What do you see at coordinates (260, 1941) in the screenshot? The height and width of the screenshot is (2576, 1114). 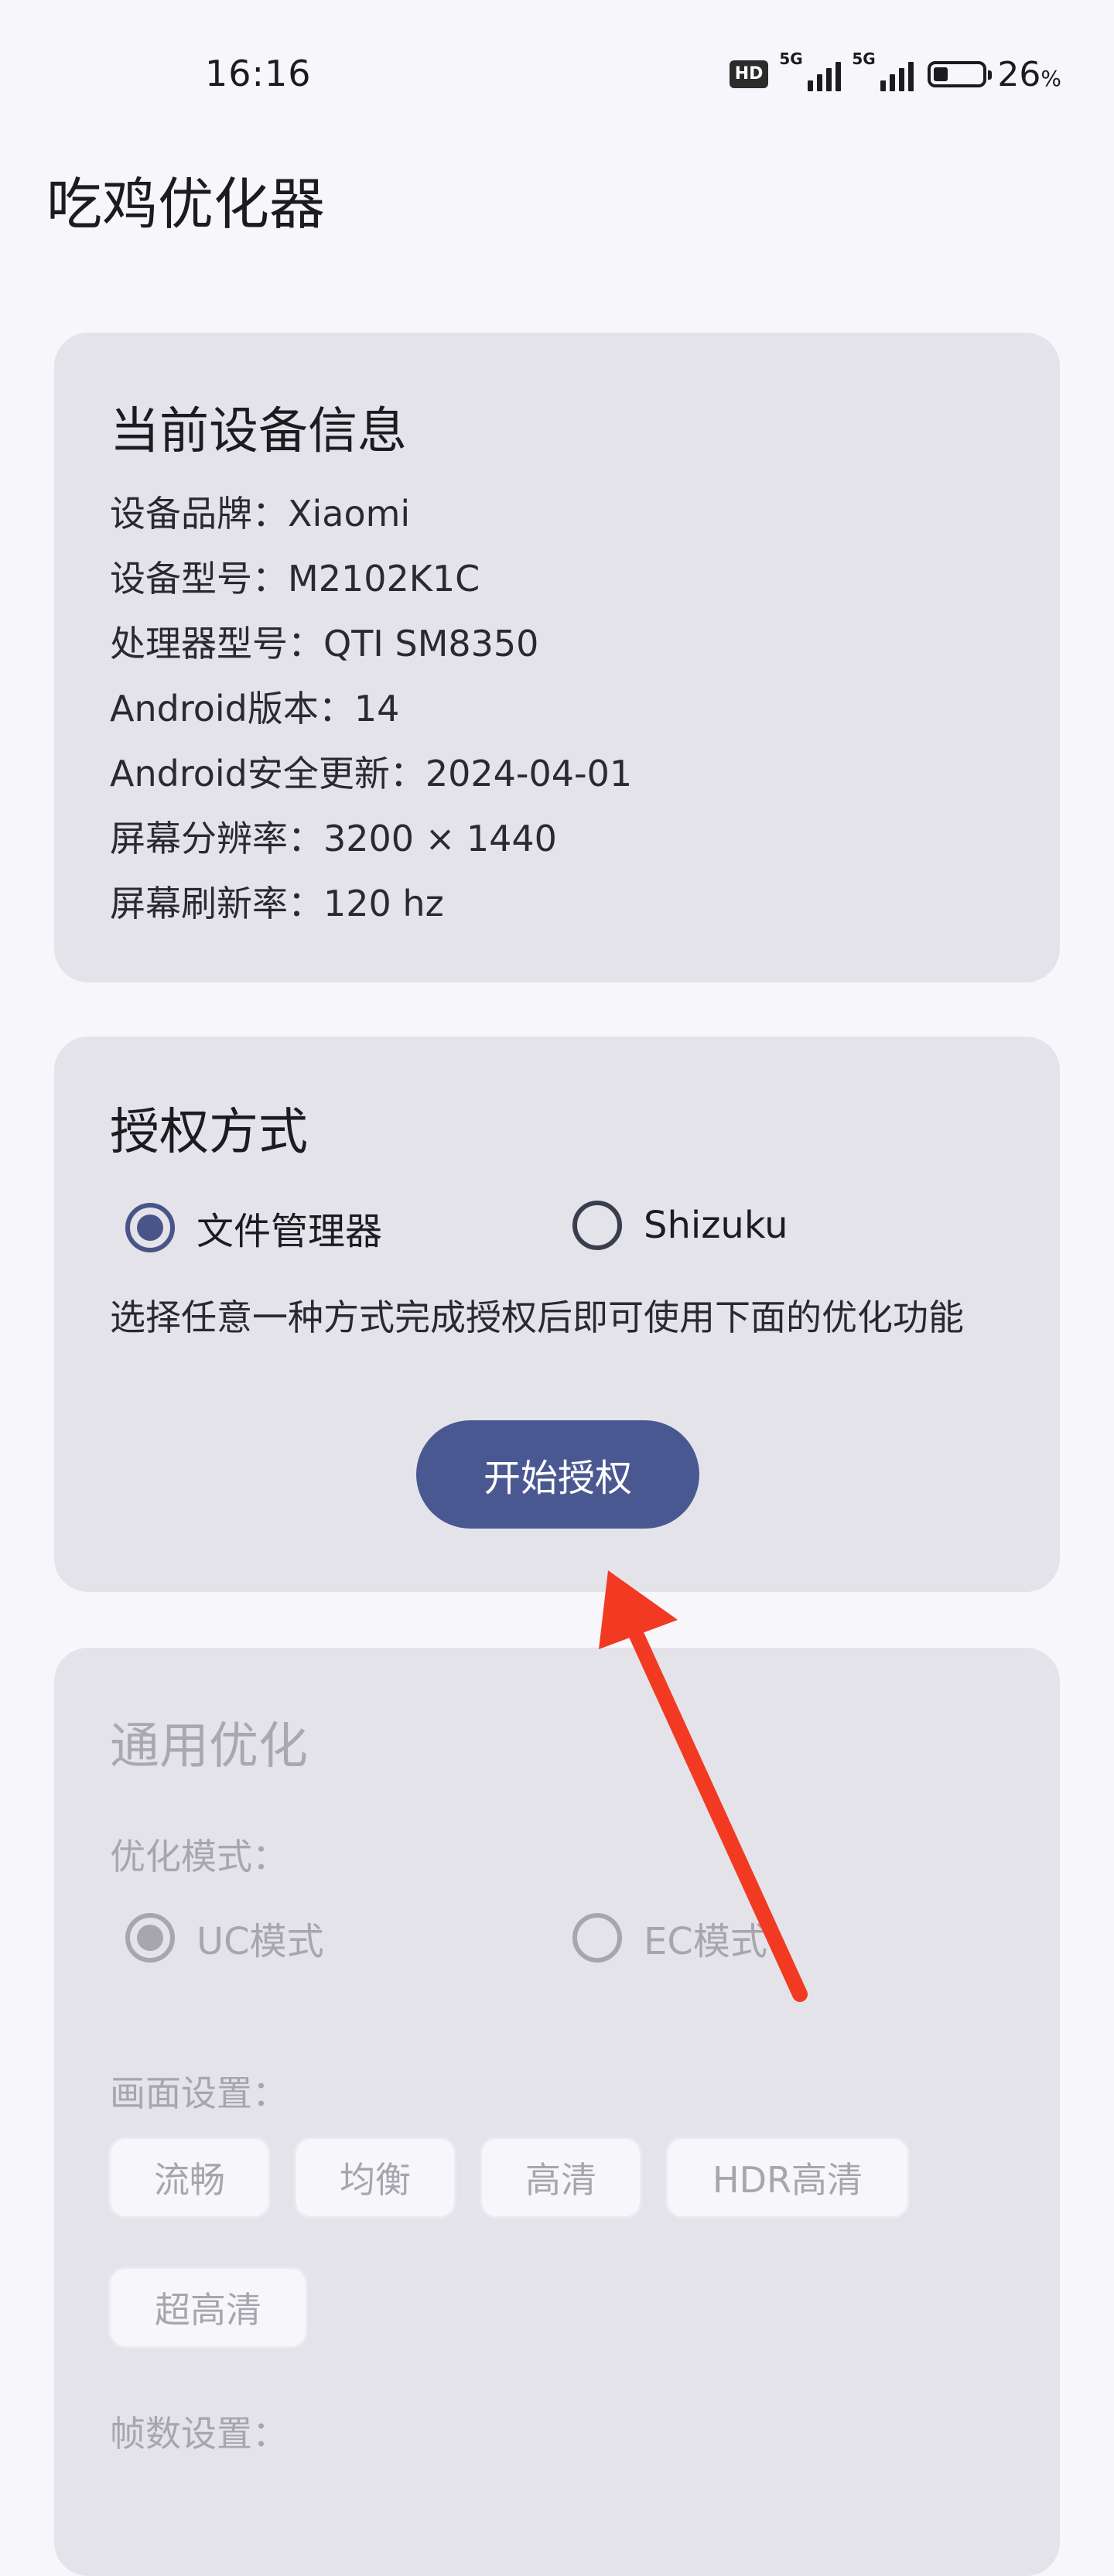 I see `radio-label: UC模式` at bounding box center [260, 1941].